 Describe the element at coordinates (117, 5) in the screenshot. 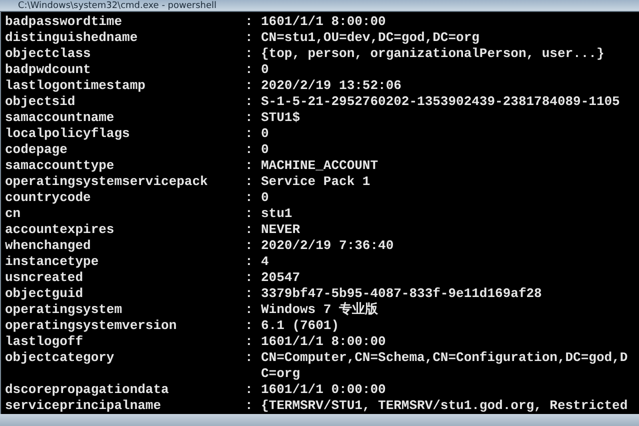

I see `window-title: C:\Windows\system32\cmd.exe - powershell` at that location.